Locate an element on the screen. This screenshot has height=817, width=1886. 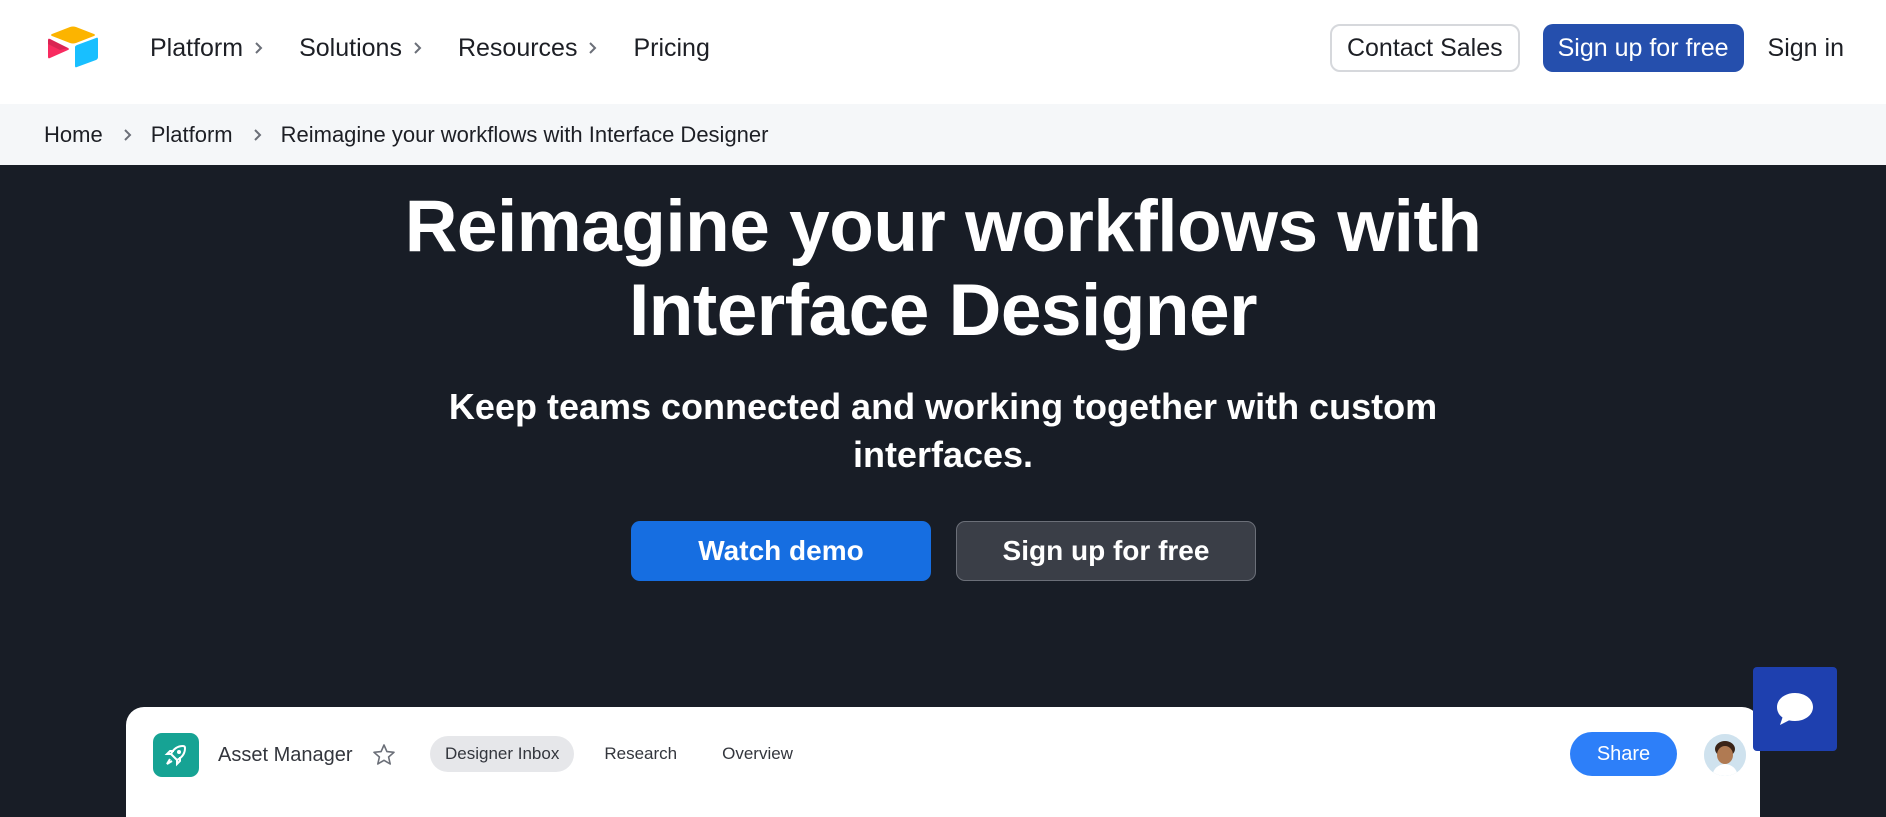
nav-item-resources: Resources is located at coordinates (528, 48).